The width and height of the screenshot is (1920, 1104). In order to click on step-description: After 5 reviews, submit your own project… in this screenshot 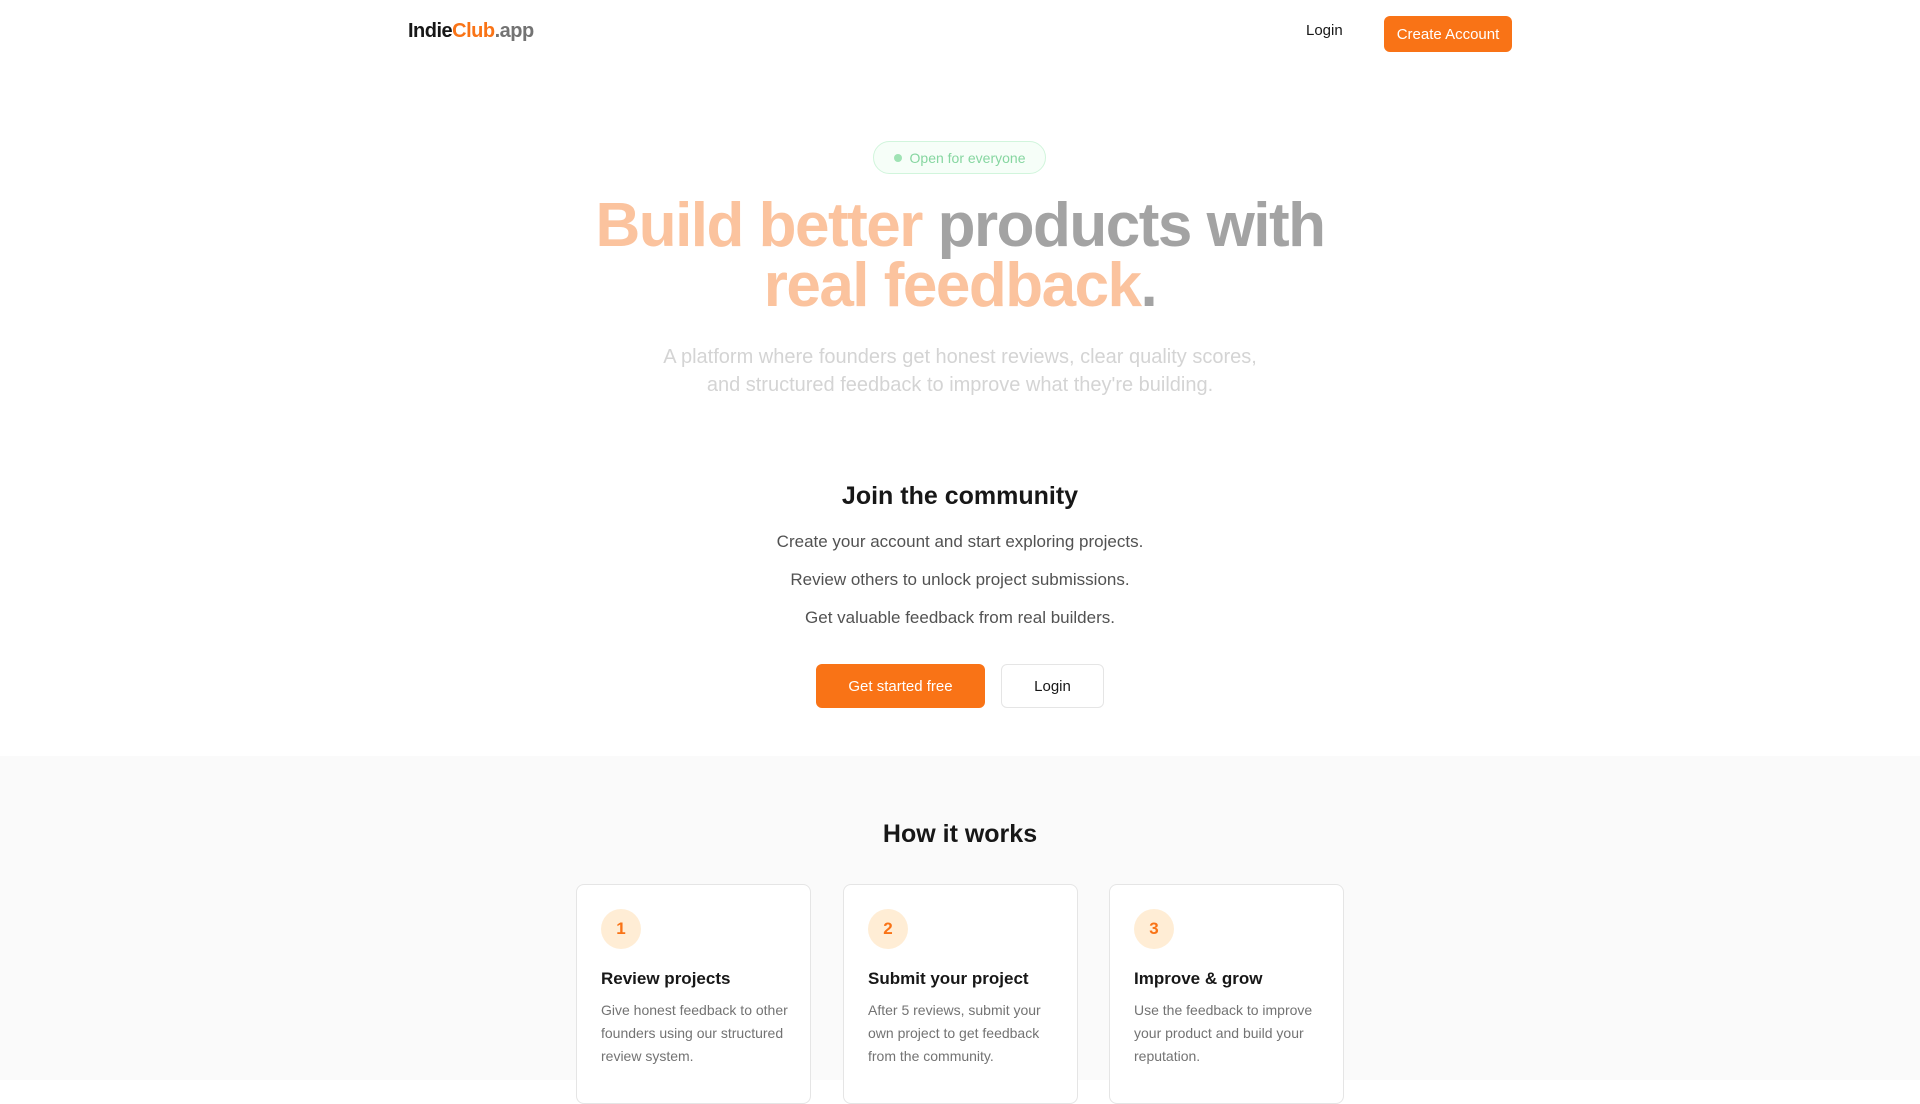, I will do `click(954, 1033)`.